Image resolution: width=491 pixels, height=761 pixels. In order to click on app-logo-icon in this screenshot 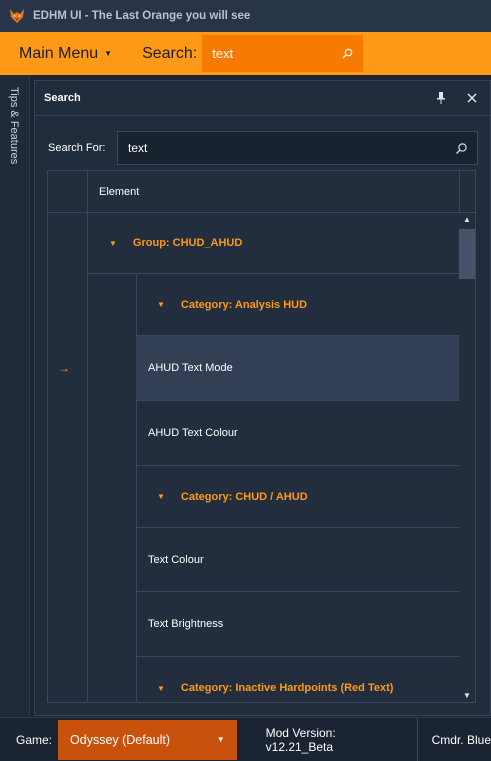, I will do `click(17, 16)`.